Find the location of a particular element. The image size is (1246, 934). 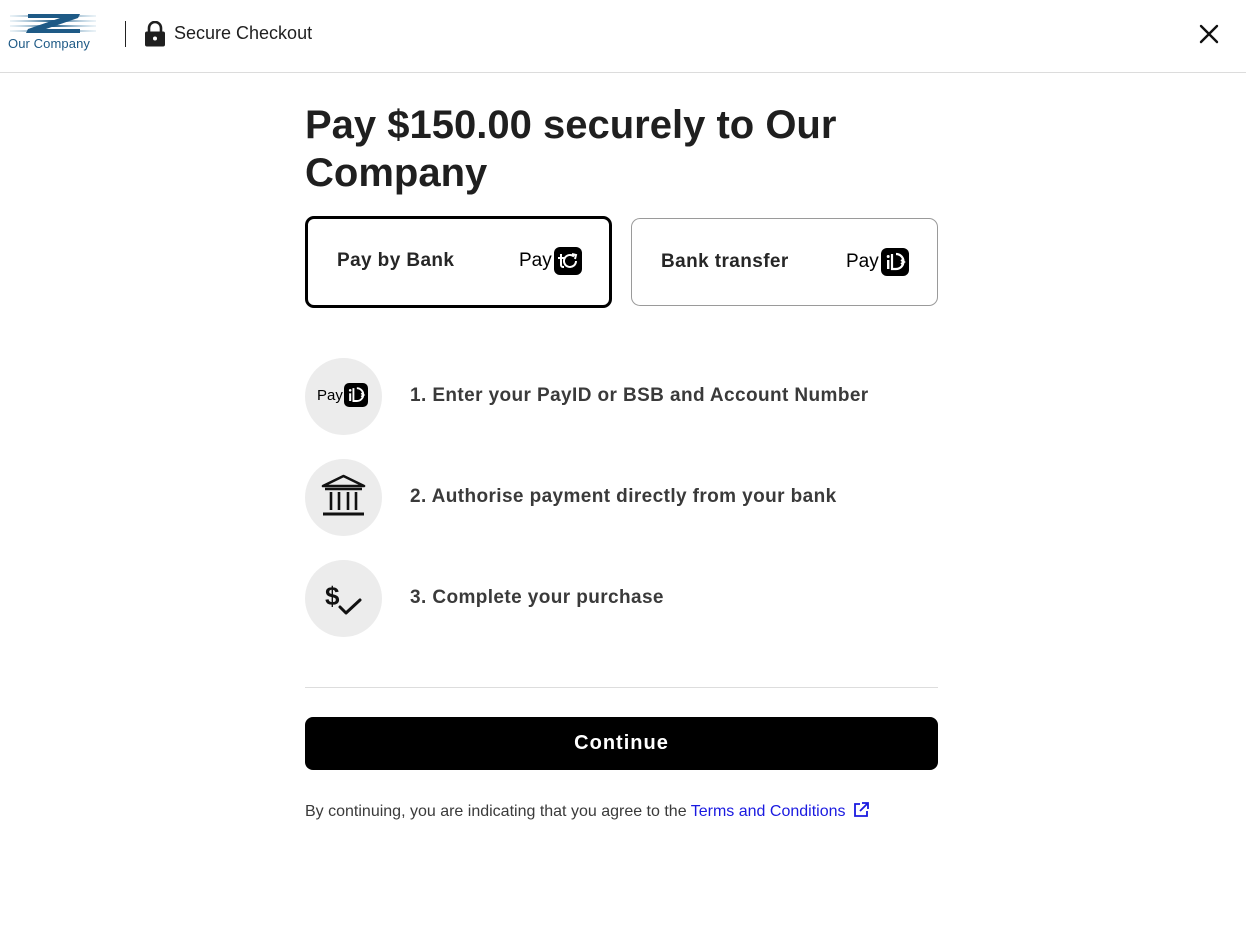

payto-logo: Pay is located at coordinates (550, 261).